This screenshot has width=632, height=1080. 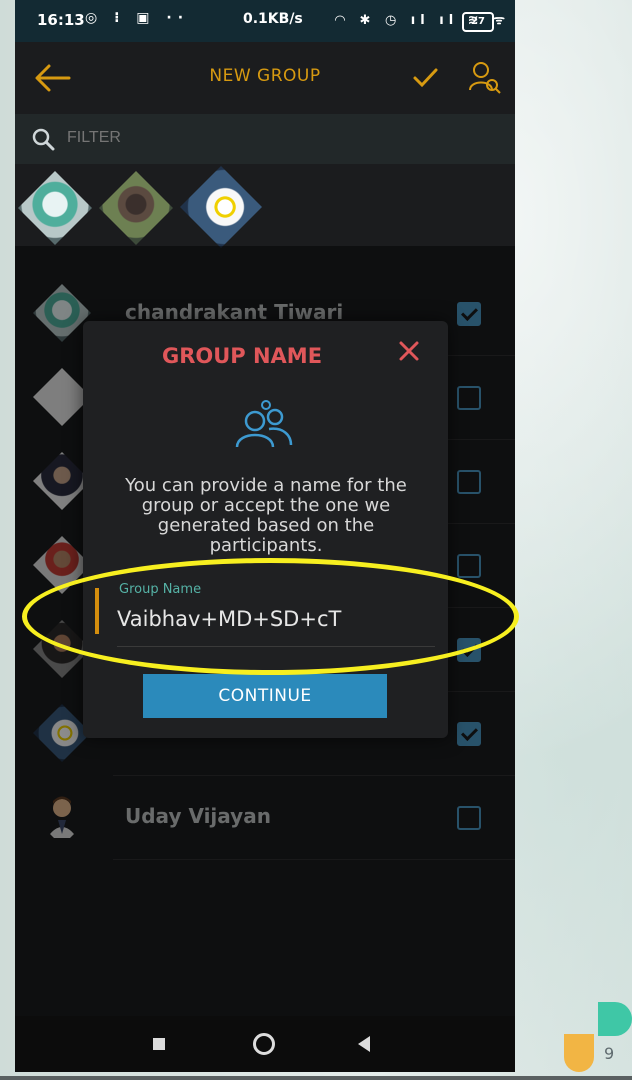 I want to click on home-icon, so click(x=264, y=1044).